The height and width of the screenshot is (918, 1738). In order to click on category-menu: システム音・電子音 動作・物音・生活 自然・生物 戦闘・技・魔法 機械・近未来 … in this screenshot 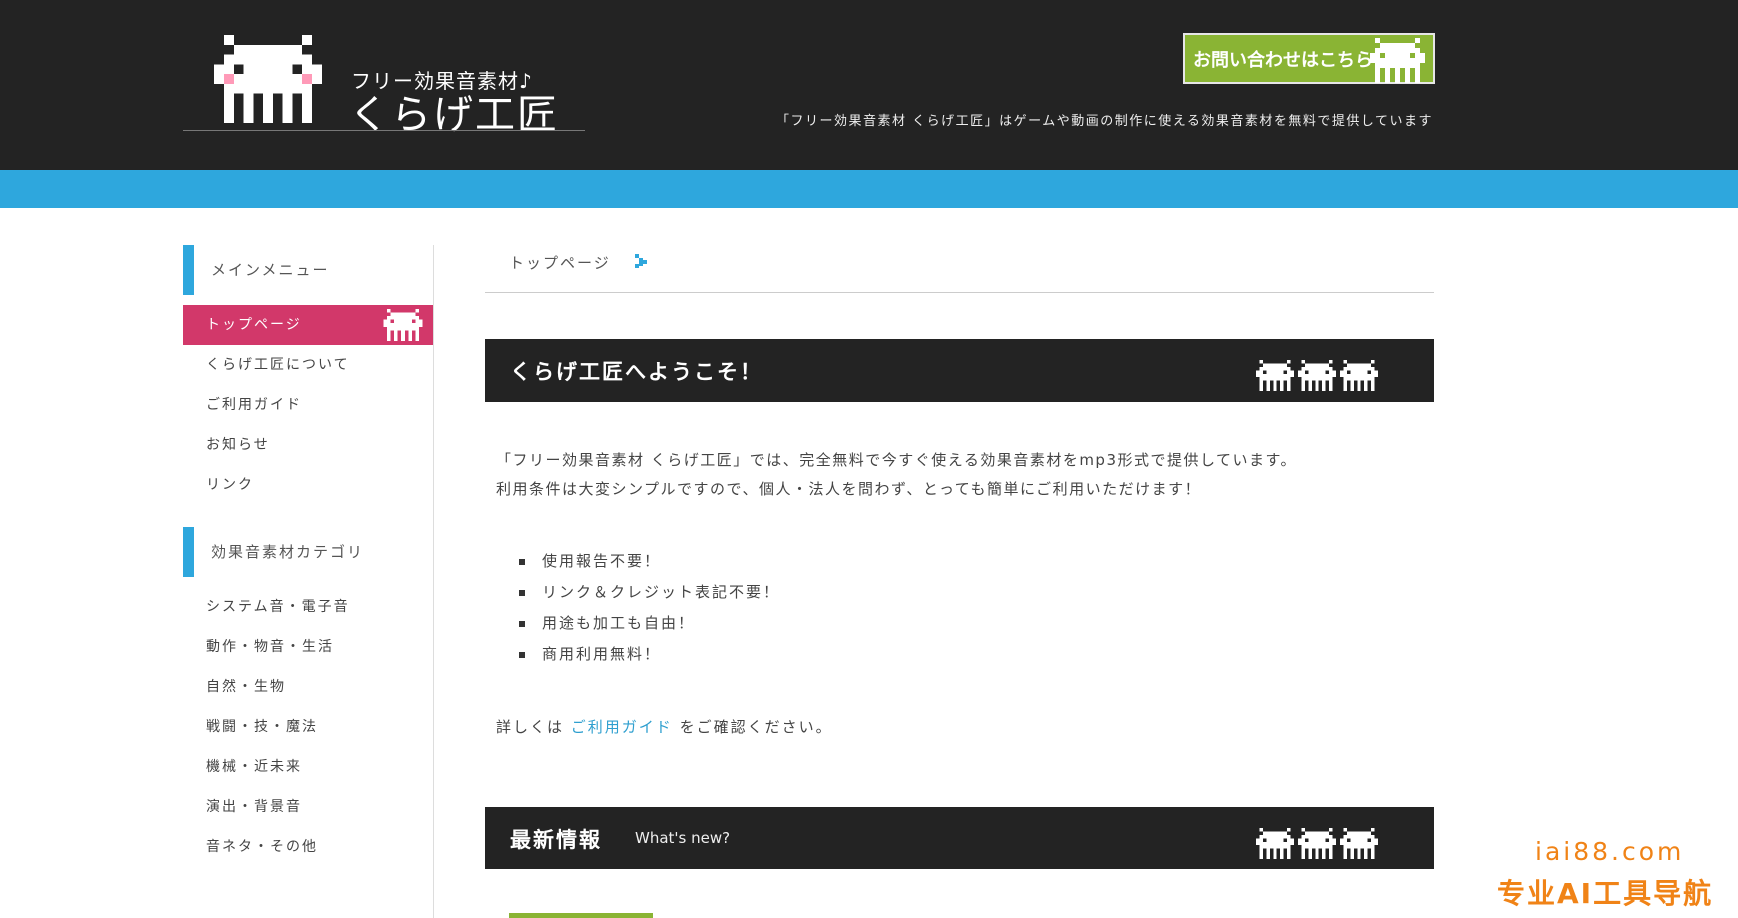, I will do `click(308, 727)`.